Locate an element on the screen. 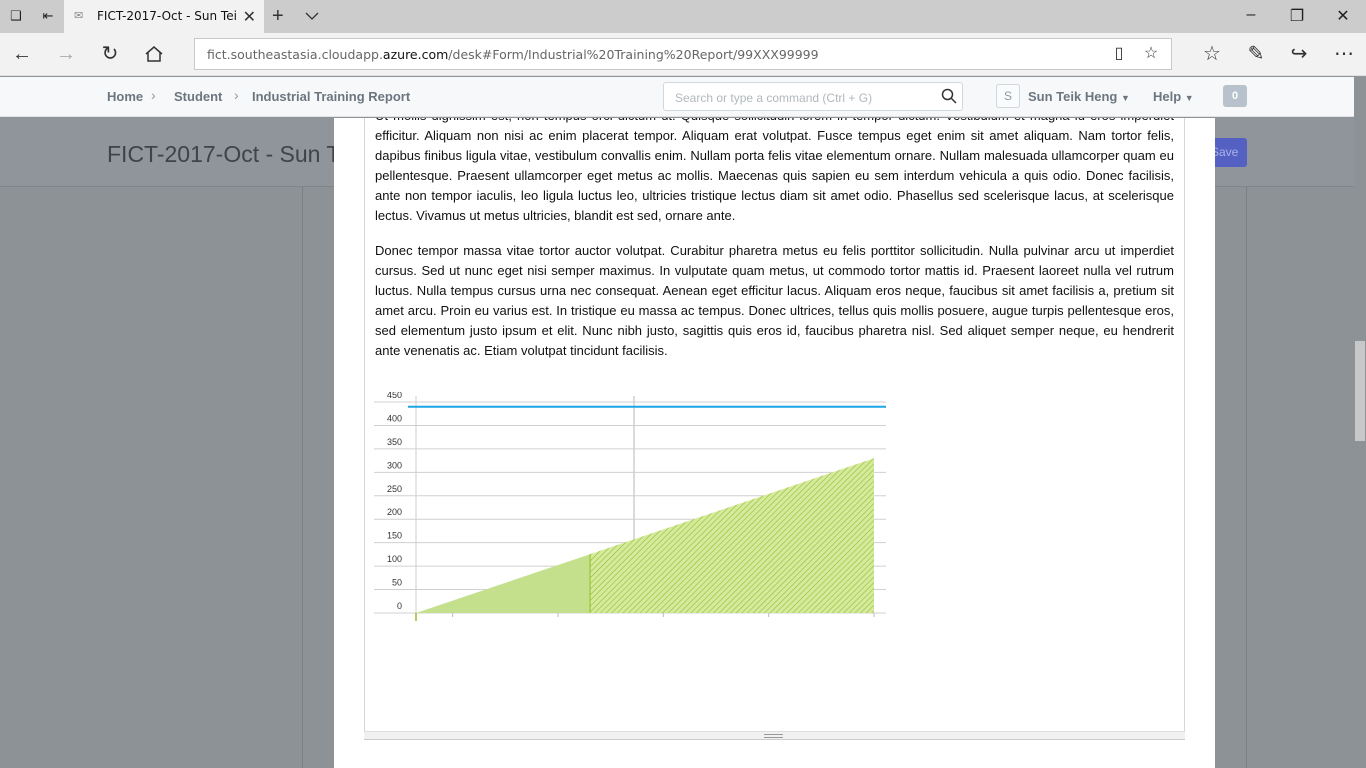  area-hatched is located at coordinates (732, 535).